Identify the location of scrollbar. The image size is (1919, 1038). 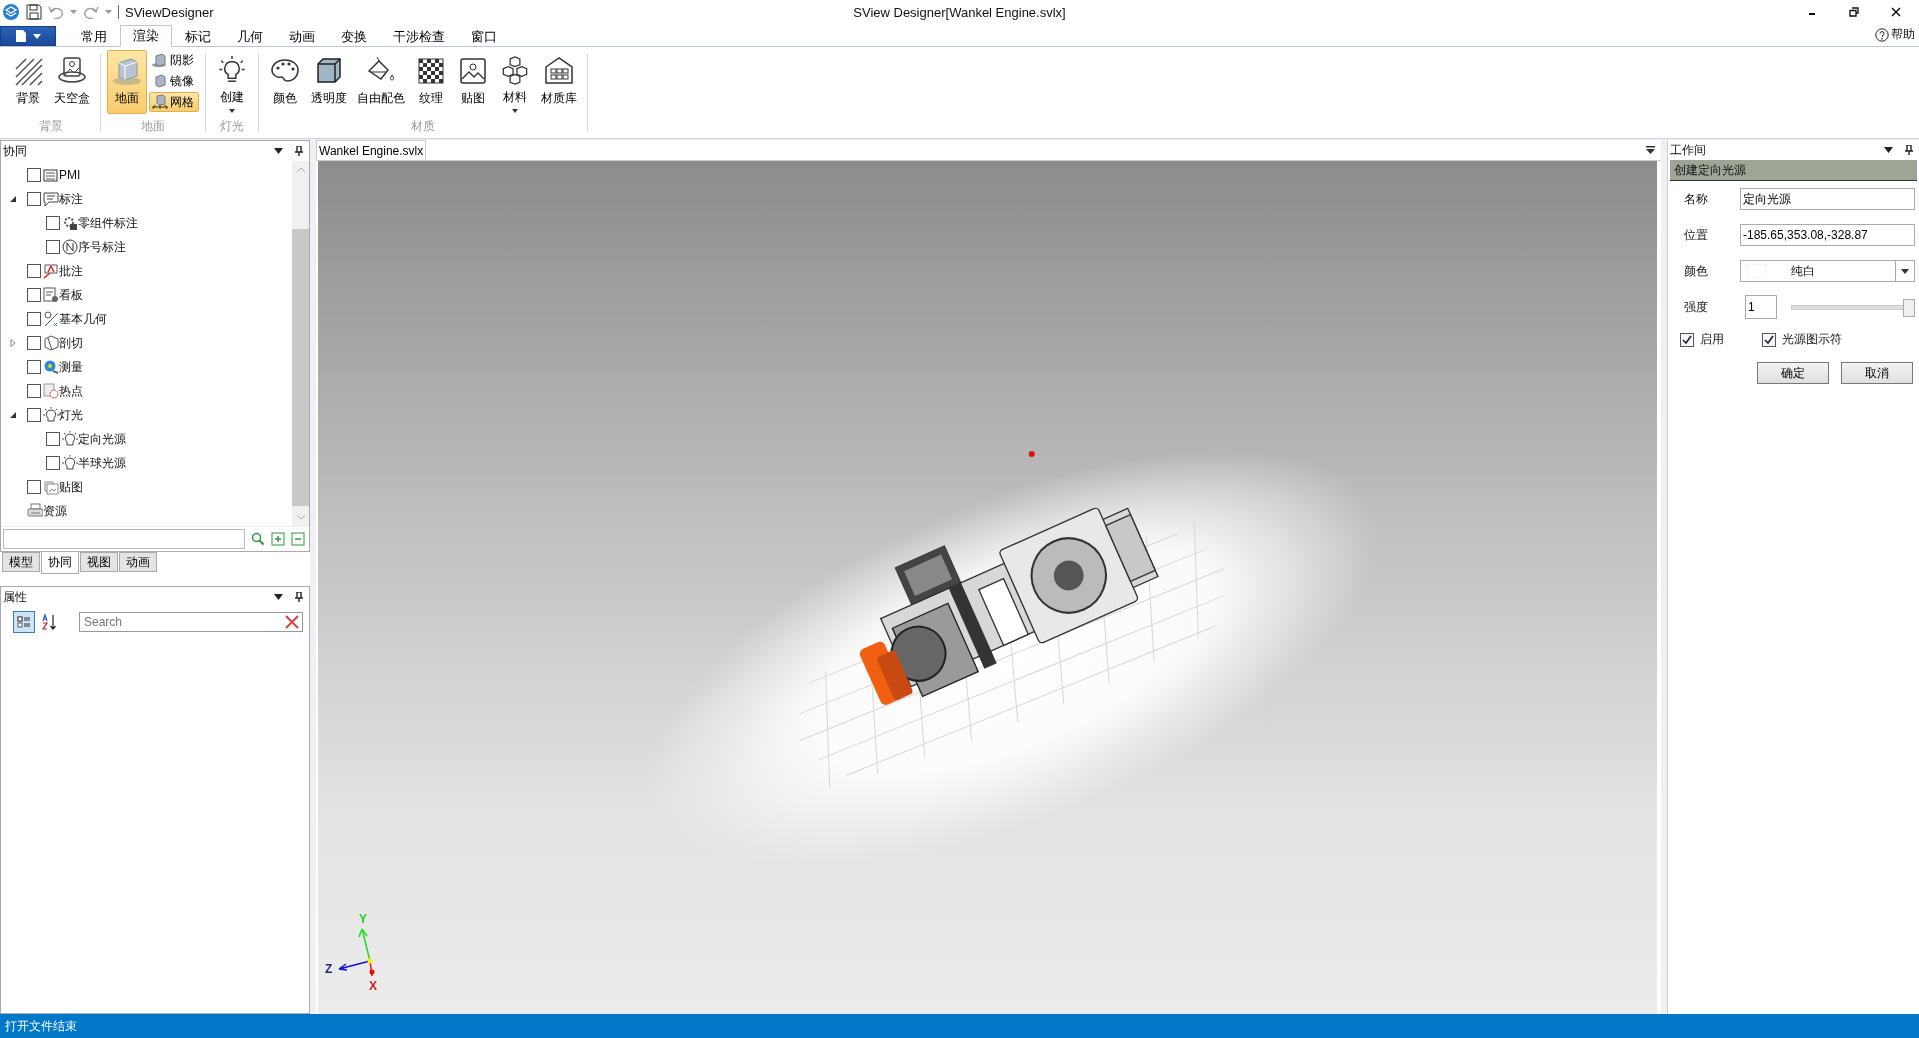
(300, 343).